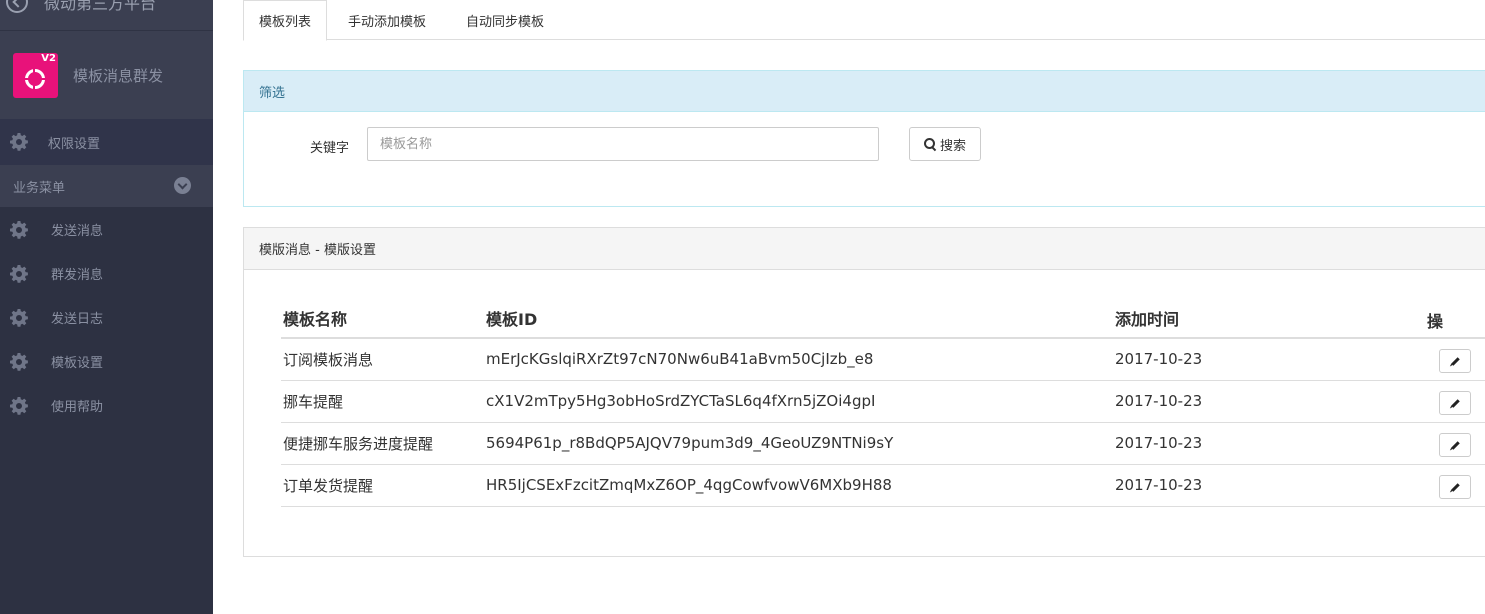 This screenshot has width=1485, height=614. Describe the element at coordinates (285, 20) in the screenshot. I see `tab-template-list: 模板列表` at that location.